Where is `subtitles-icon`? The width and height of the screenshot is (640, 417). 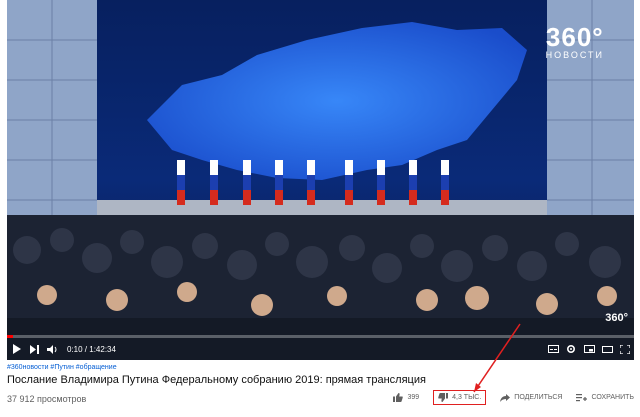
subtitles-icon is located at coordinates (553, 349).